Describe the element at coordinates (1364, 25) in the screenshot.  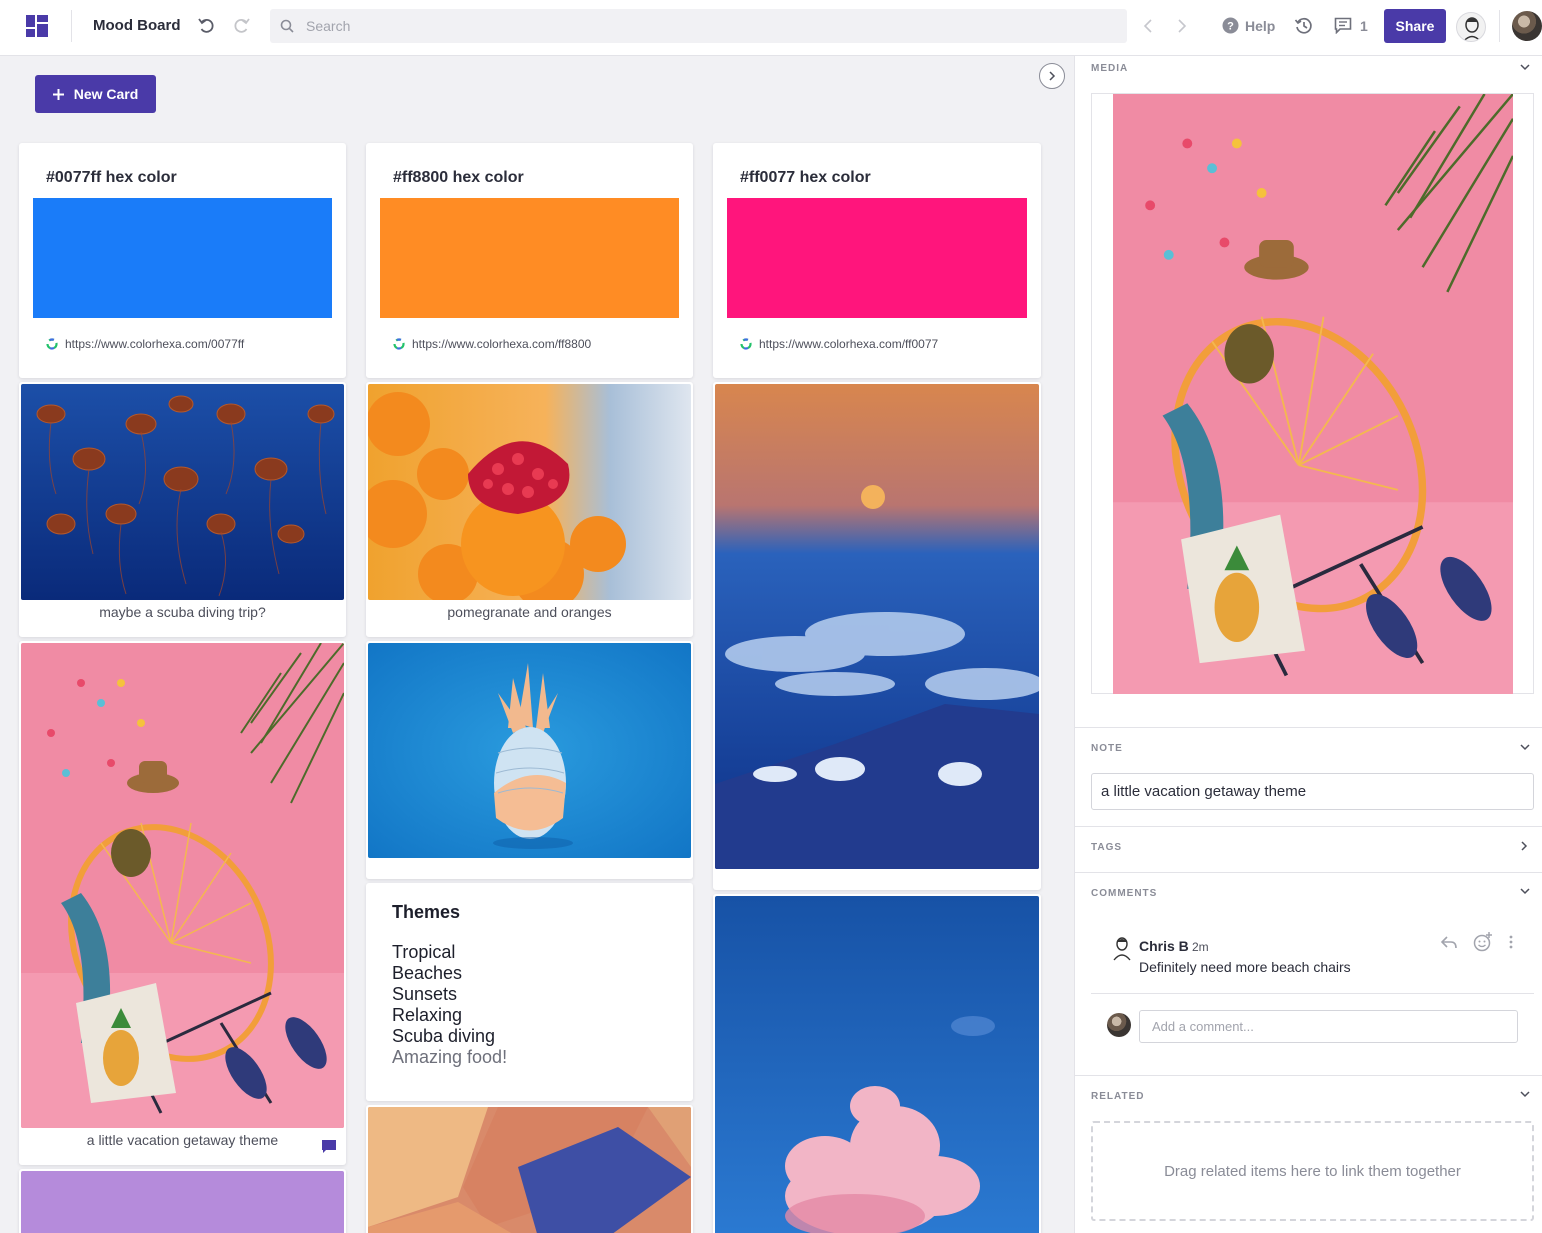
I see `comment-count: 1` at that location.